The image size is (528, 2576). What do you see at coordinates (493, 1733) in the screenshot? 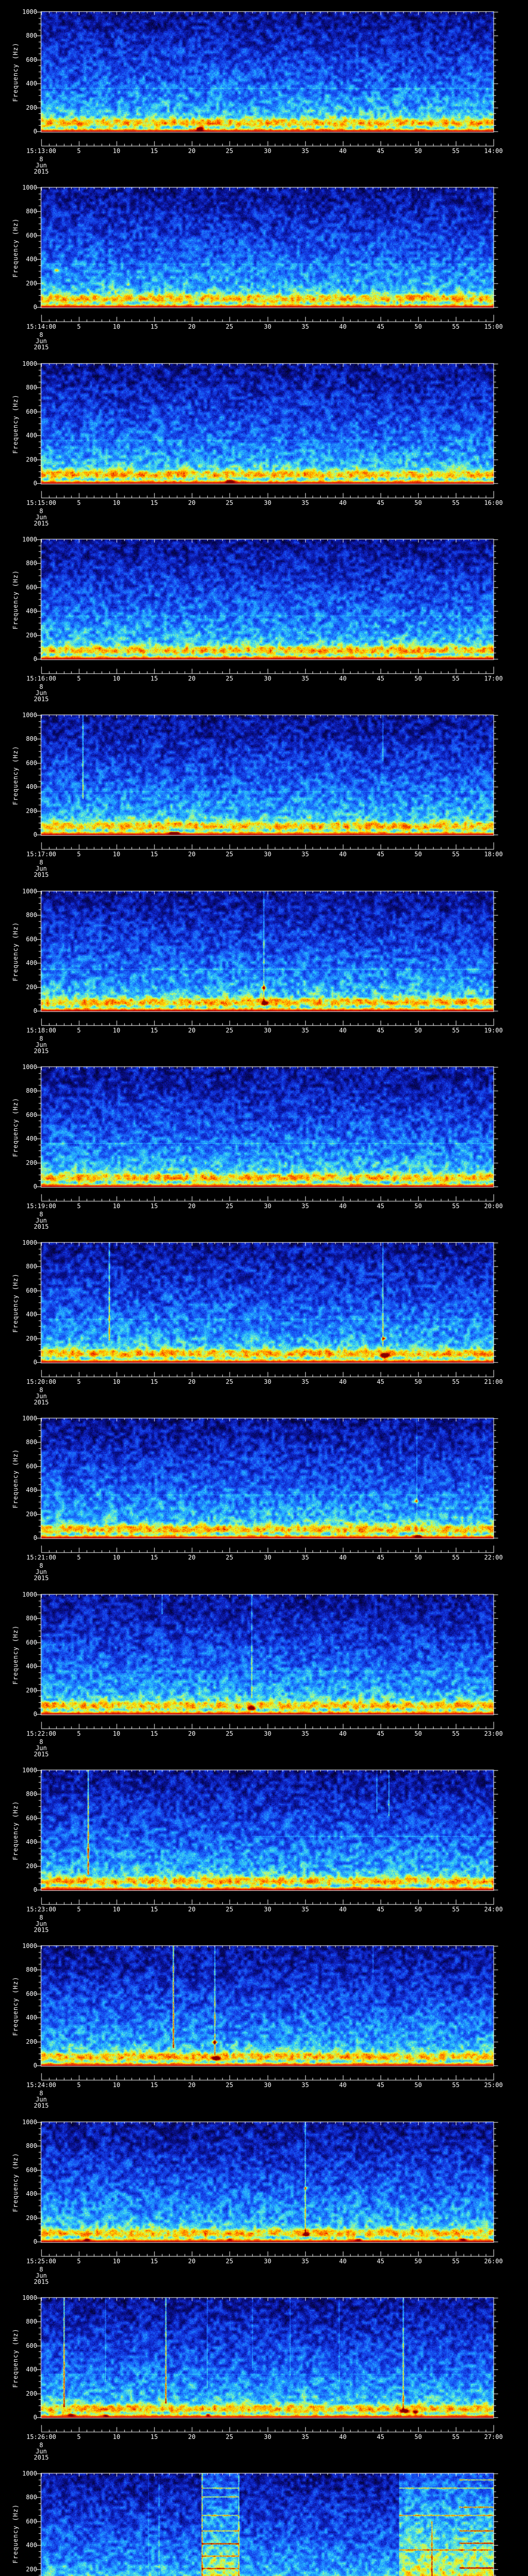
I see `time-end-label: 23:00` at bounding box center [493, 1733].